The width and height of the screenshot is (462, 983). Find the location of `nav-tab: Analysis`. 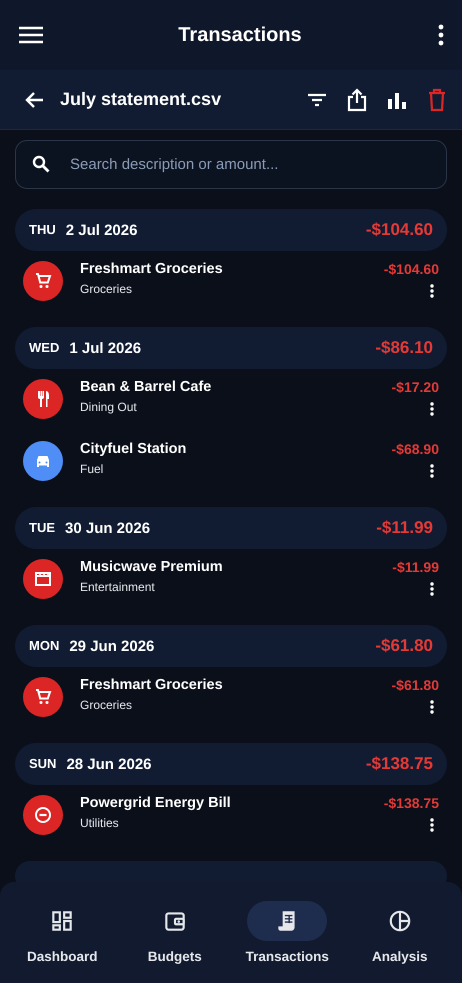

nav-tab: Analysis is located at coordinates (399, 932).